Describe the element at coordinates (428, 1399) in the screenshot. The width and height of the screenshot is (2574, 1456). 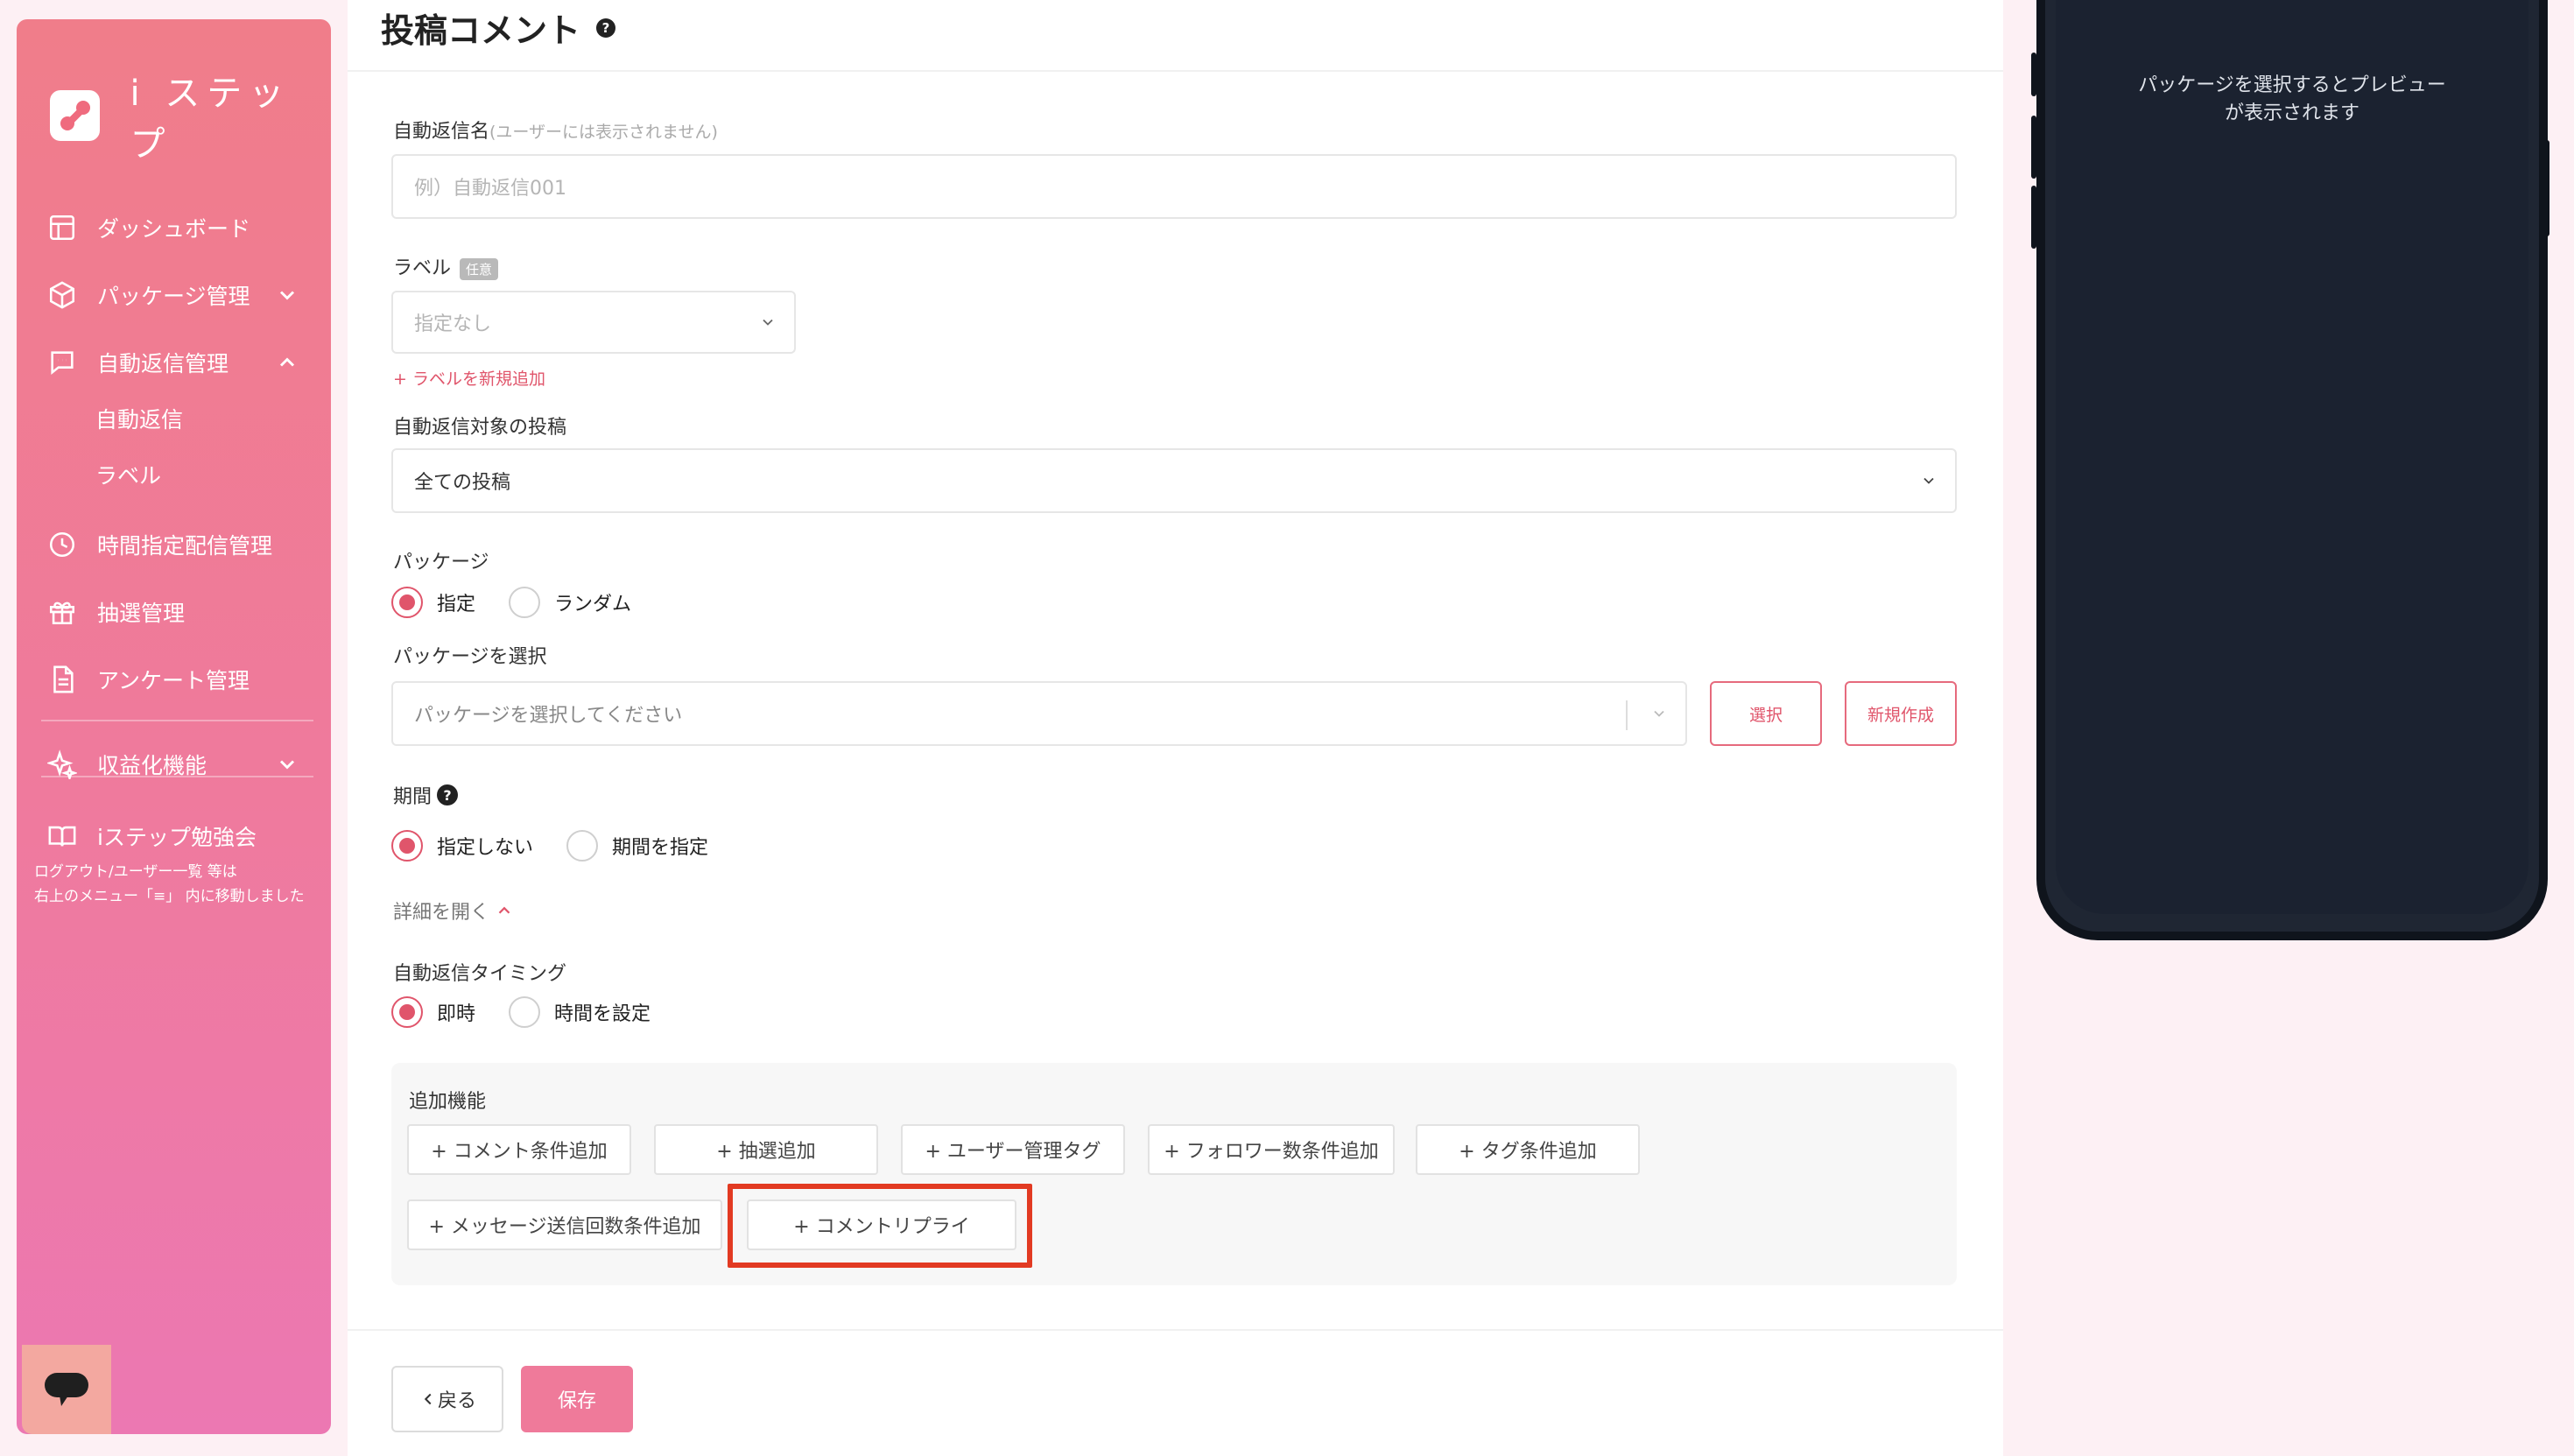
I see `chevron-left-icon` at that location.